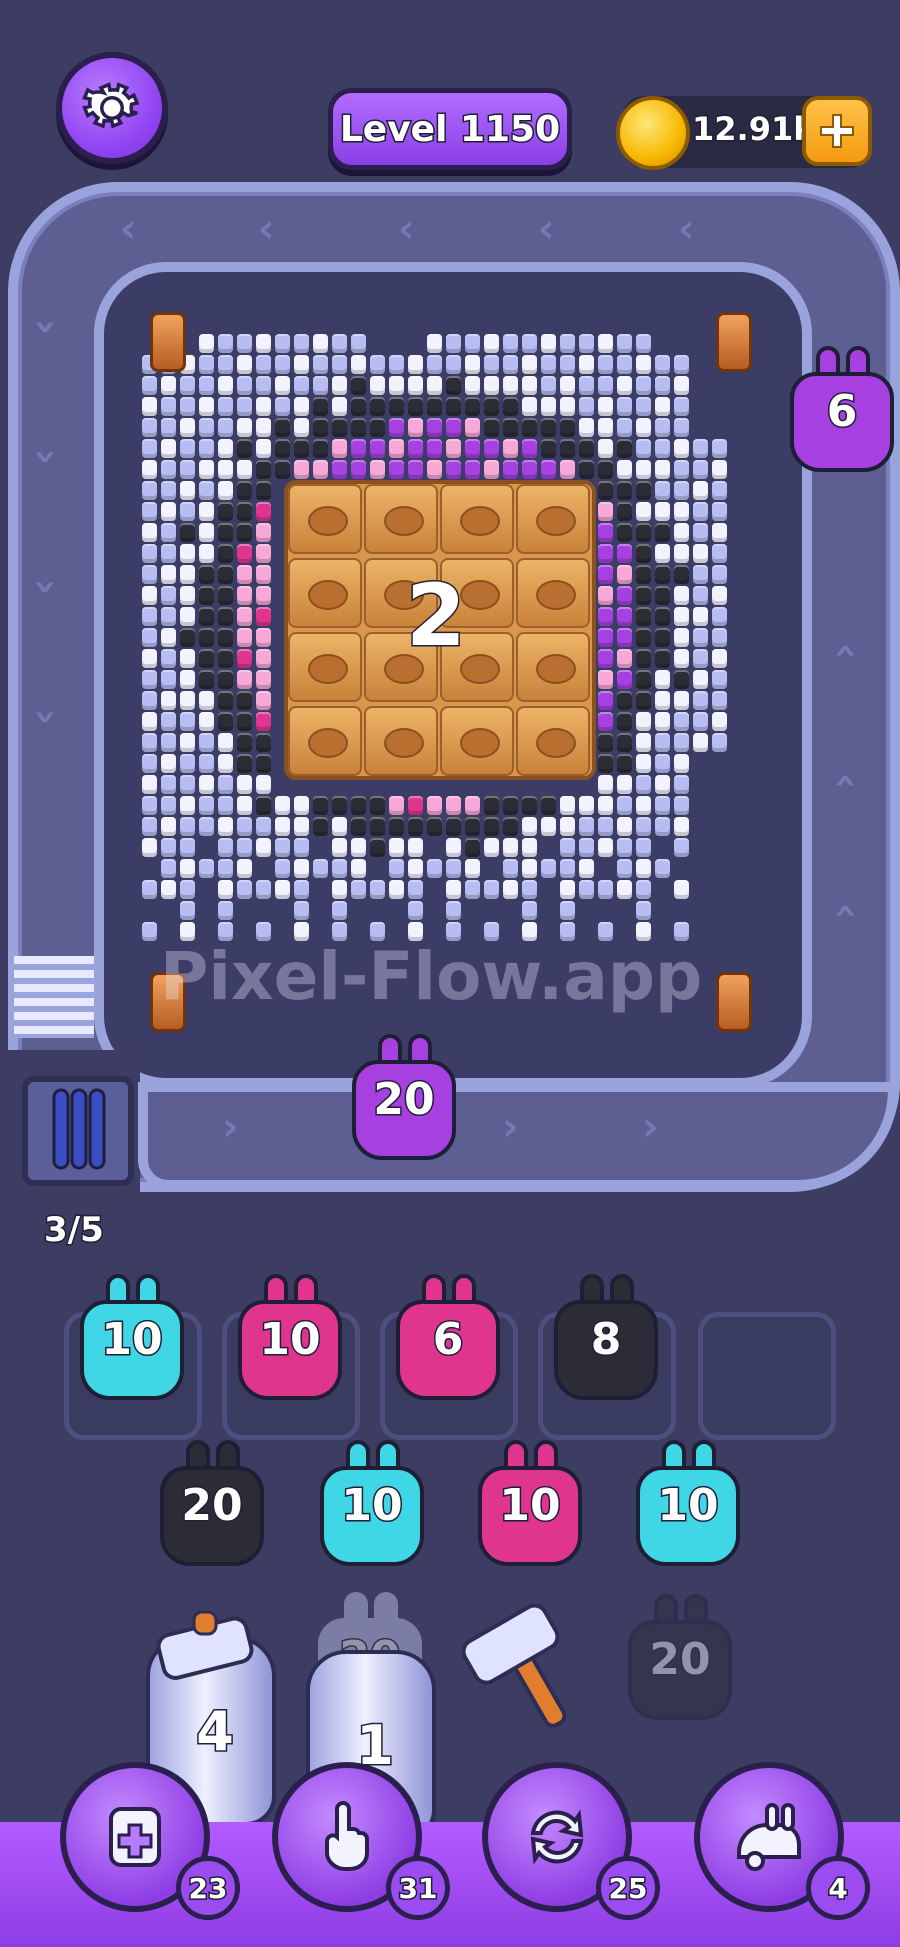 Image resolution: width=900 pixels, height=1947 pixels. What do you see at coordinates (448, 1339) in the screenshot?
I see `slot-bunny: 6` at bounding box center [448, 1339].